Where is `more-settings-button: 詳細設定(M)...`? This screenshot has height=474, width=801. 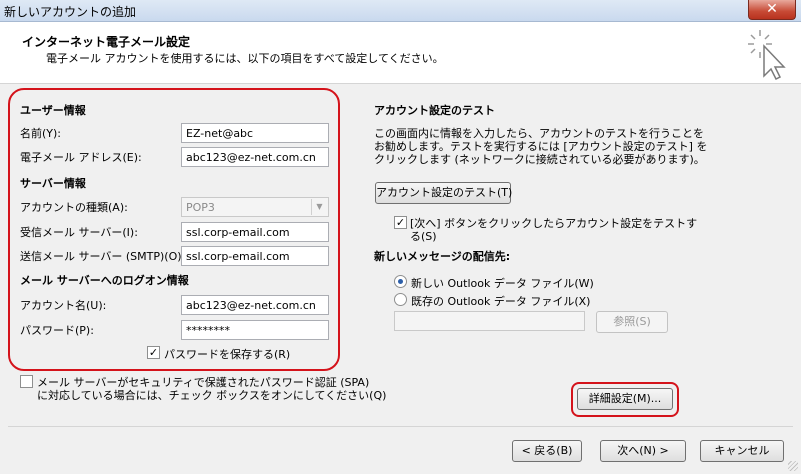 more-settings-button: 詳細設定(M)... is located at coordinates (625, 399).